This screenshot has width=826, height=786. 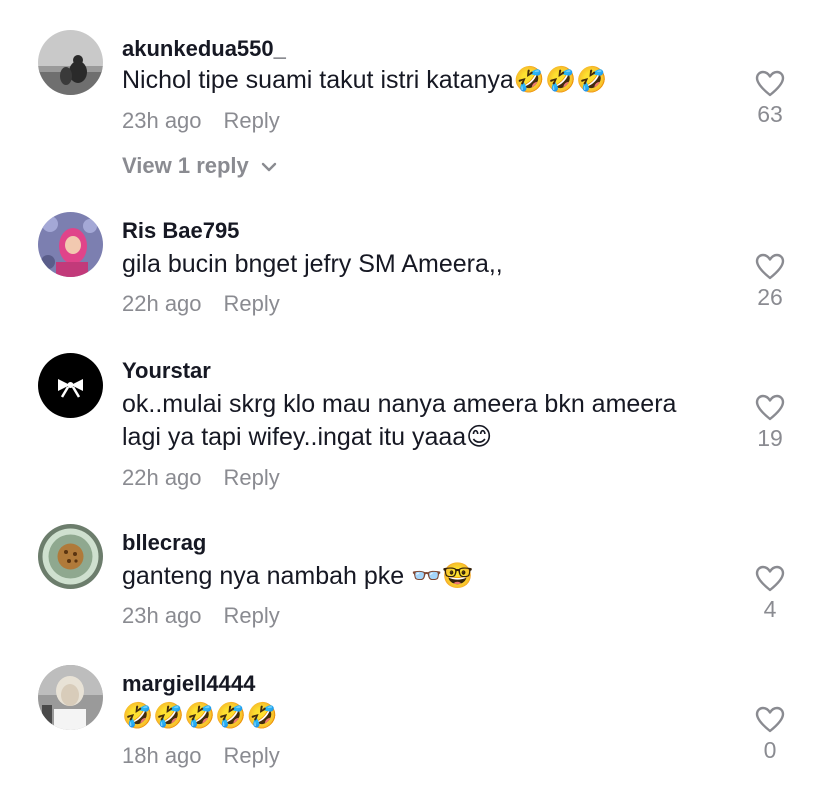 I want to click on comment-username: margiell4444, so click(x=188, y=684).